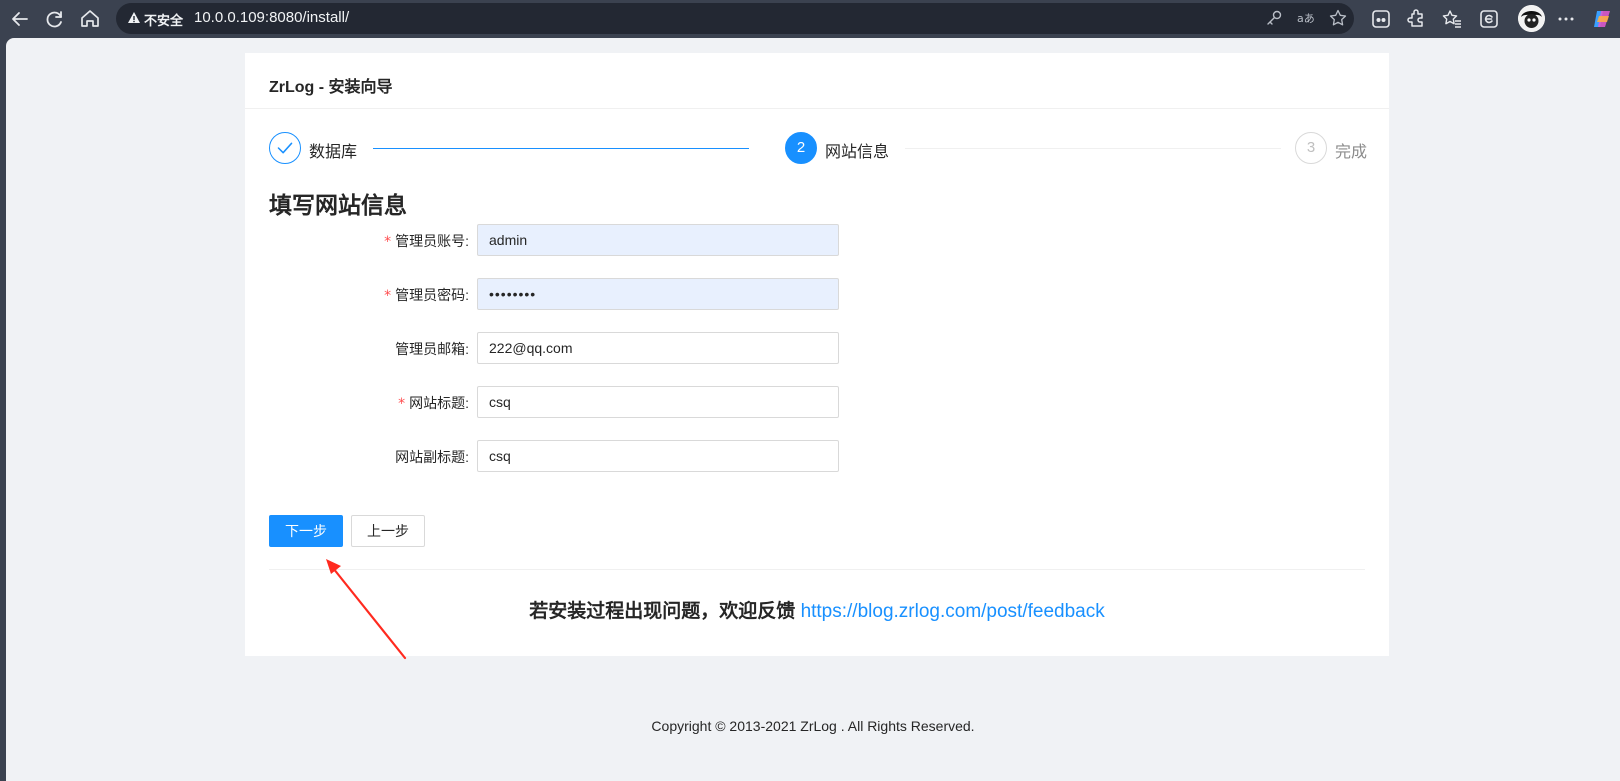  Describe the element at coordinates (338, 205) in the screenshot. I see `form-title: 填写网站信息` at that location.